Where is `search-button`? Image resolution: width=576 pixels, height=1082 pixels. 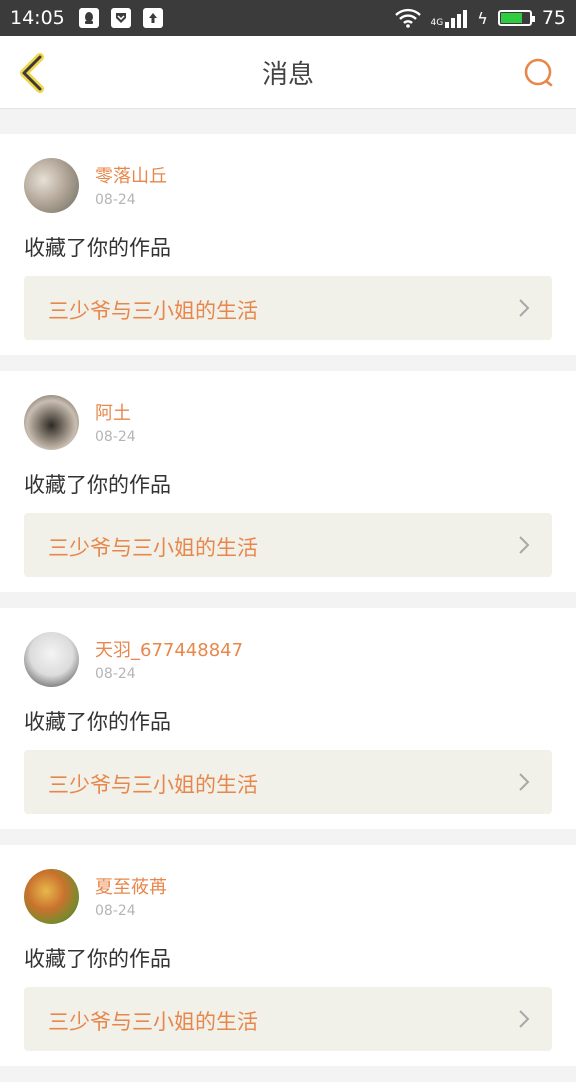 search-button is located at coordinates (539, 73).